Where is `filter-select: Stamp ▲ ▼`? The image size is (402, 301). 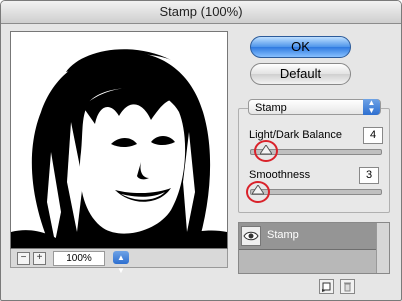
filter-select: Stamp ▲ ▼ is located at coordinates (314, 107).